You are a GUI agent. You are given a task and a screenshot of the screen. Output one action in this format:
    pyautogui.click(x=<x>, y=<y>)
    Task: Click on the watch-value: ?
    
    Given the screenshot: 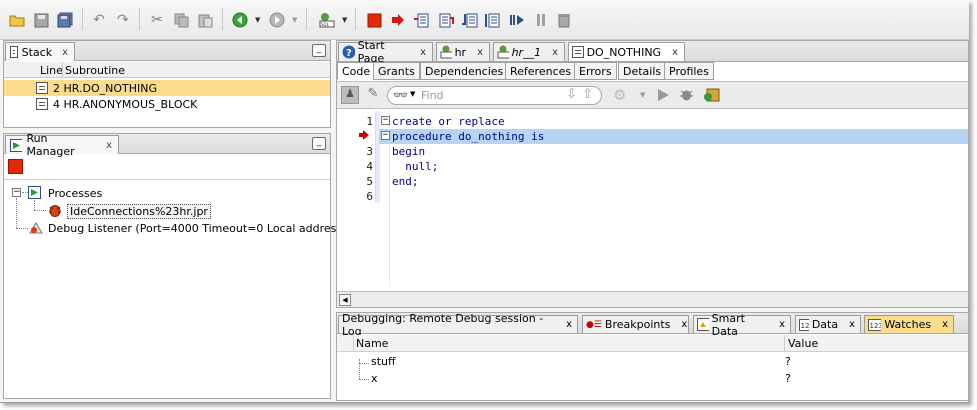 What is the action you would take?
    pyautogui.click(x=788, y=361)
    